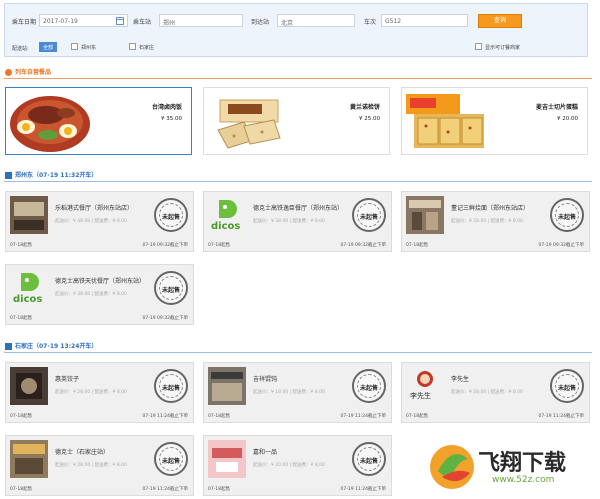 The image size is (600, 499). What do you see at coordinates (425, 386) in the screenshot?
I see `li-xiansheng-logo-icon: 李先生` at bounding box center [425, 386].